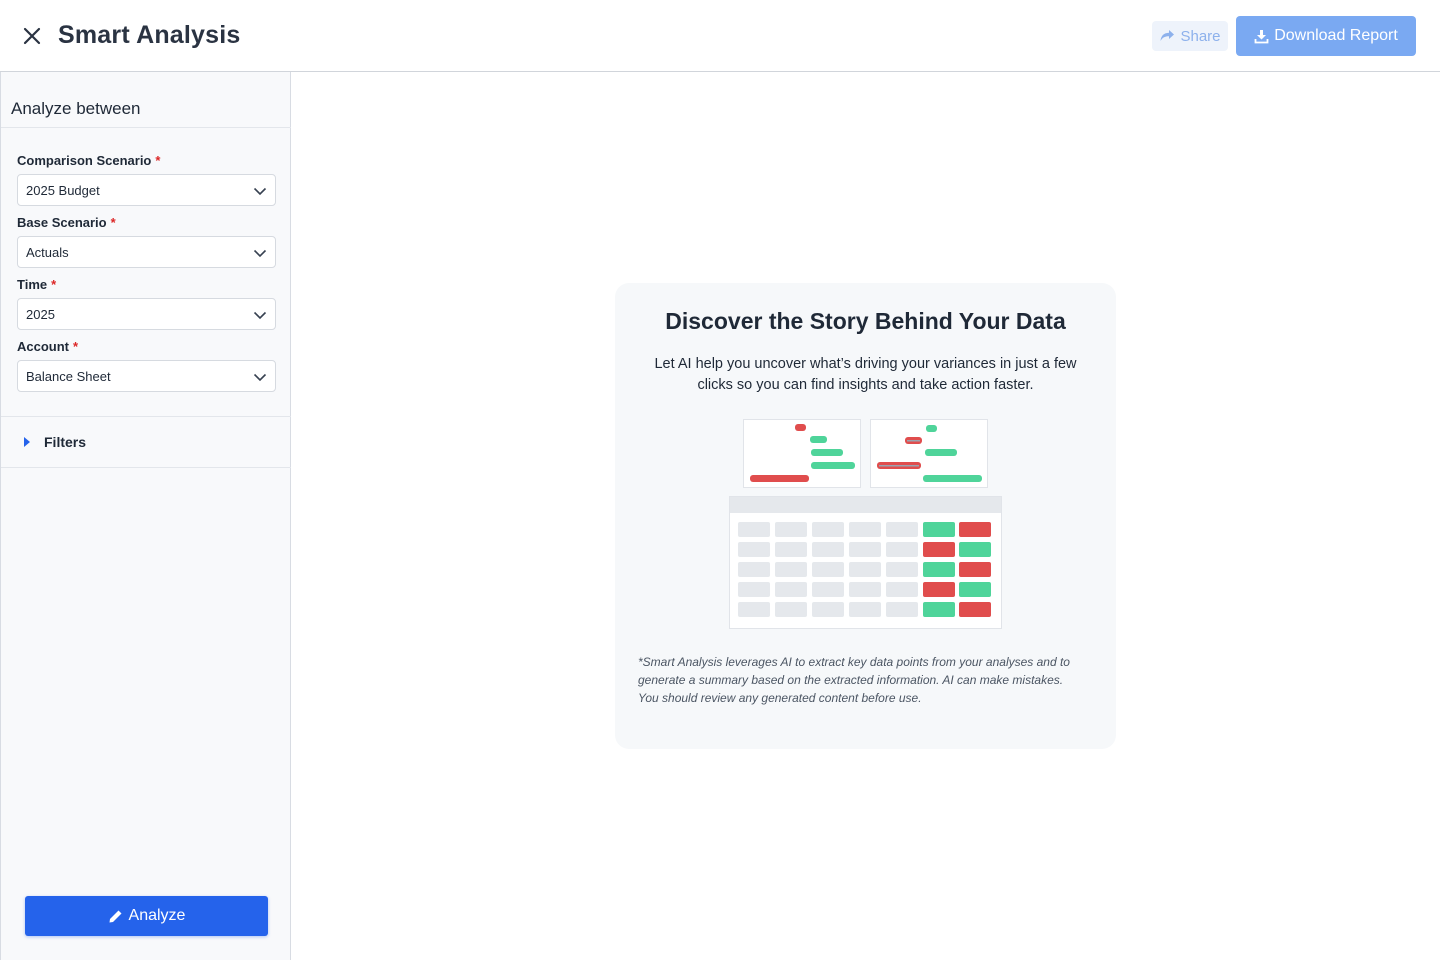 The height and width of the screenshot is (960, 1440). I want to click on analyze-label: Analyze, so click(157, 915).